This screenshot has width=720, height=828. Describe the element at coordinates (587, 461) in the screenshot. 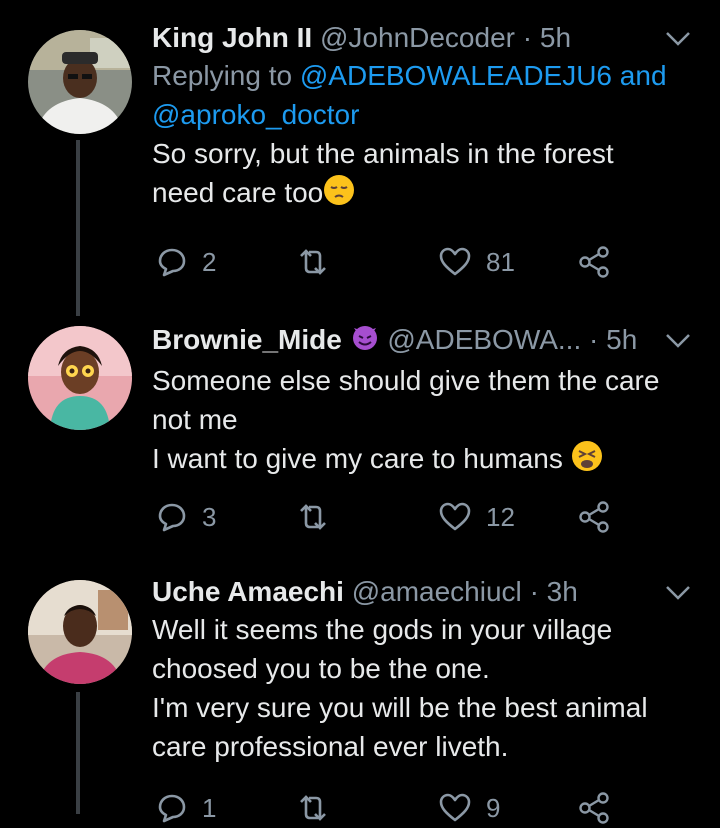

I see `weary-face-icon` at that location.